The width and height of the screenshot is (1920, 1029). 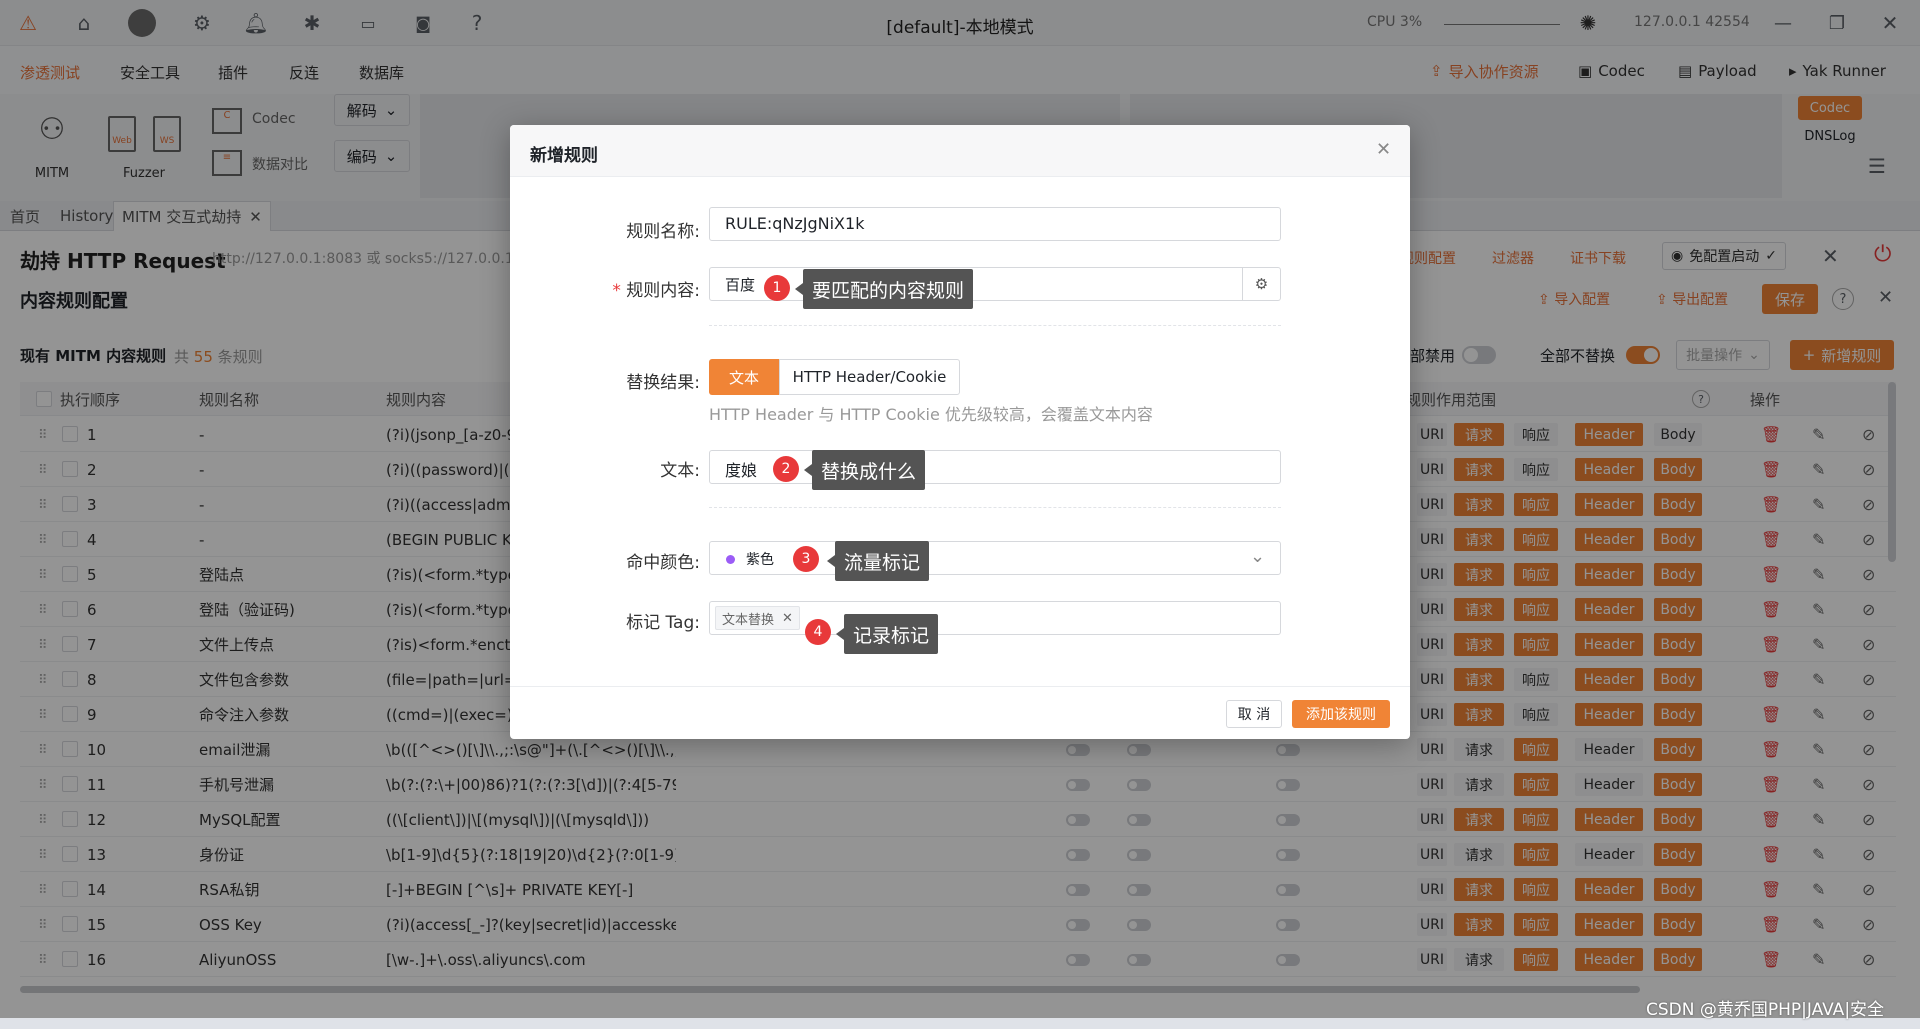 I want to click on rule-name-input: RULE:qNzJgNiX1k, so click(x=995, y=224).